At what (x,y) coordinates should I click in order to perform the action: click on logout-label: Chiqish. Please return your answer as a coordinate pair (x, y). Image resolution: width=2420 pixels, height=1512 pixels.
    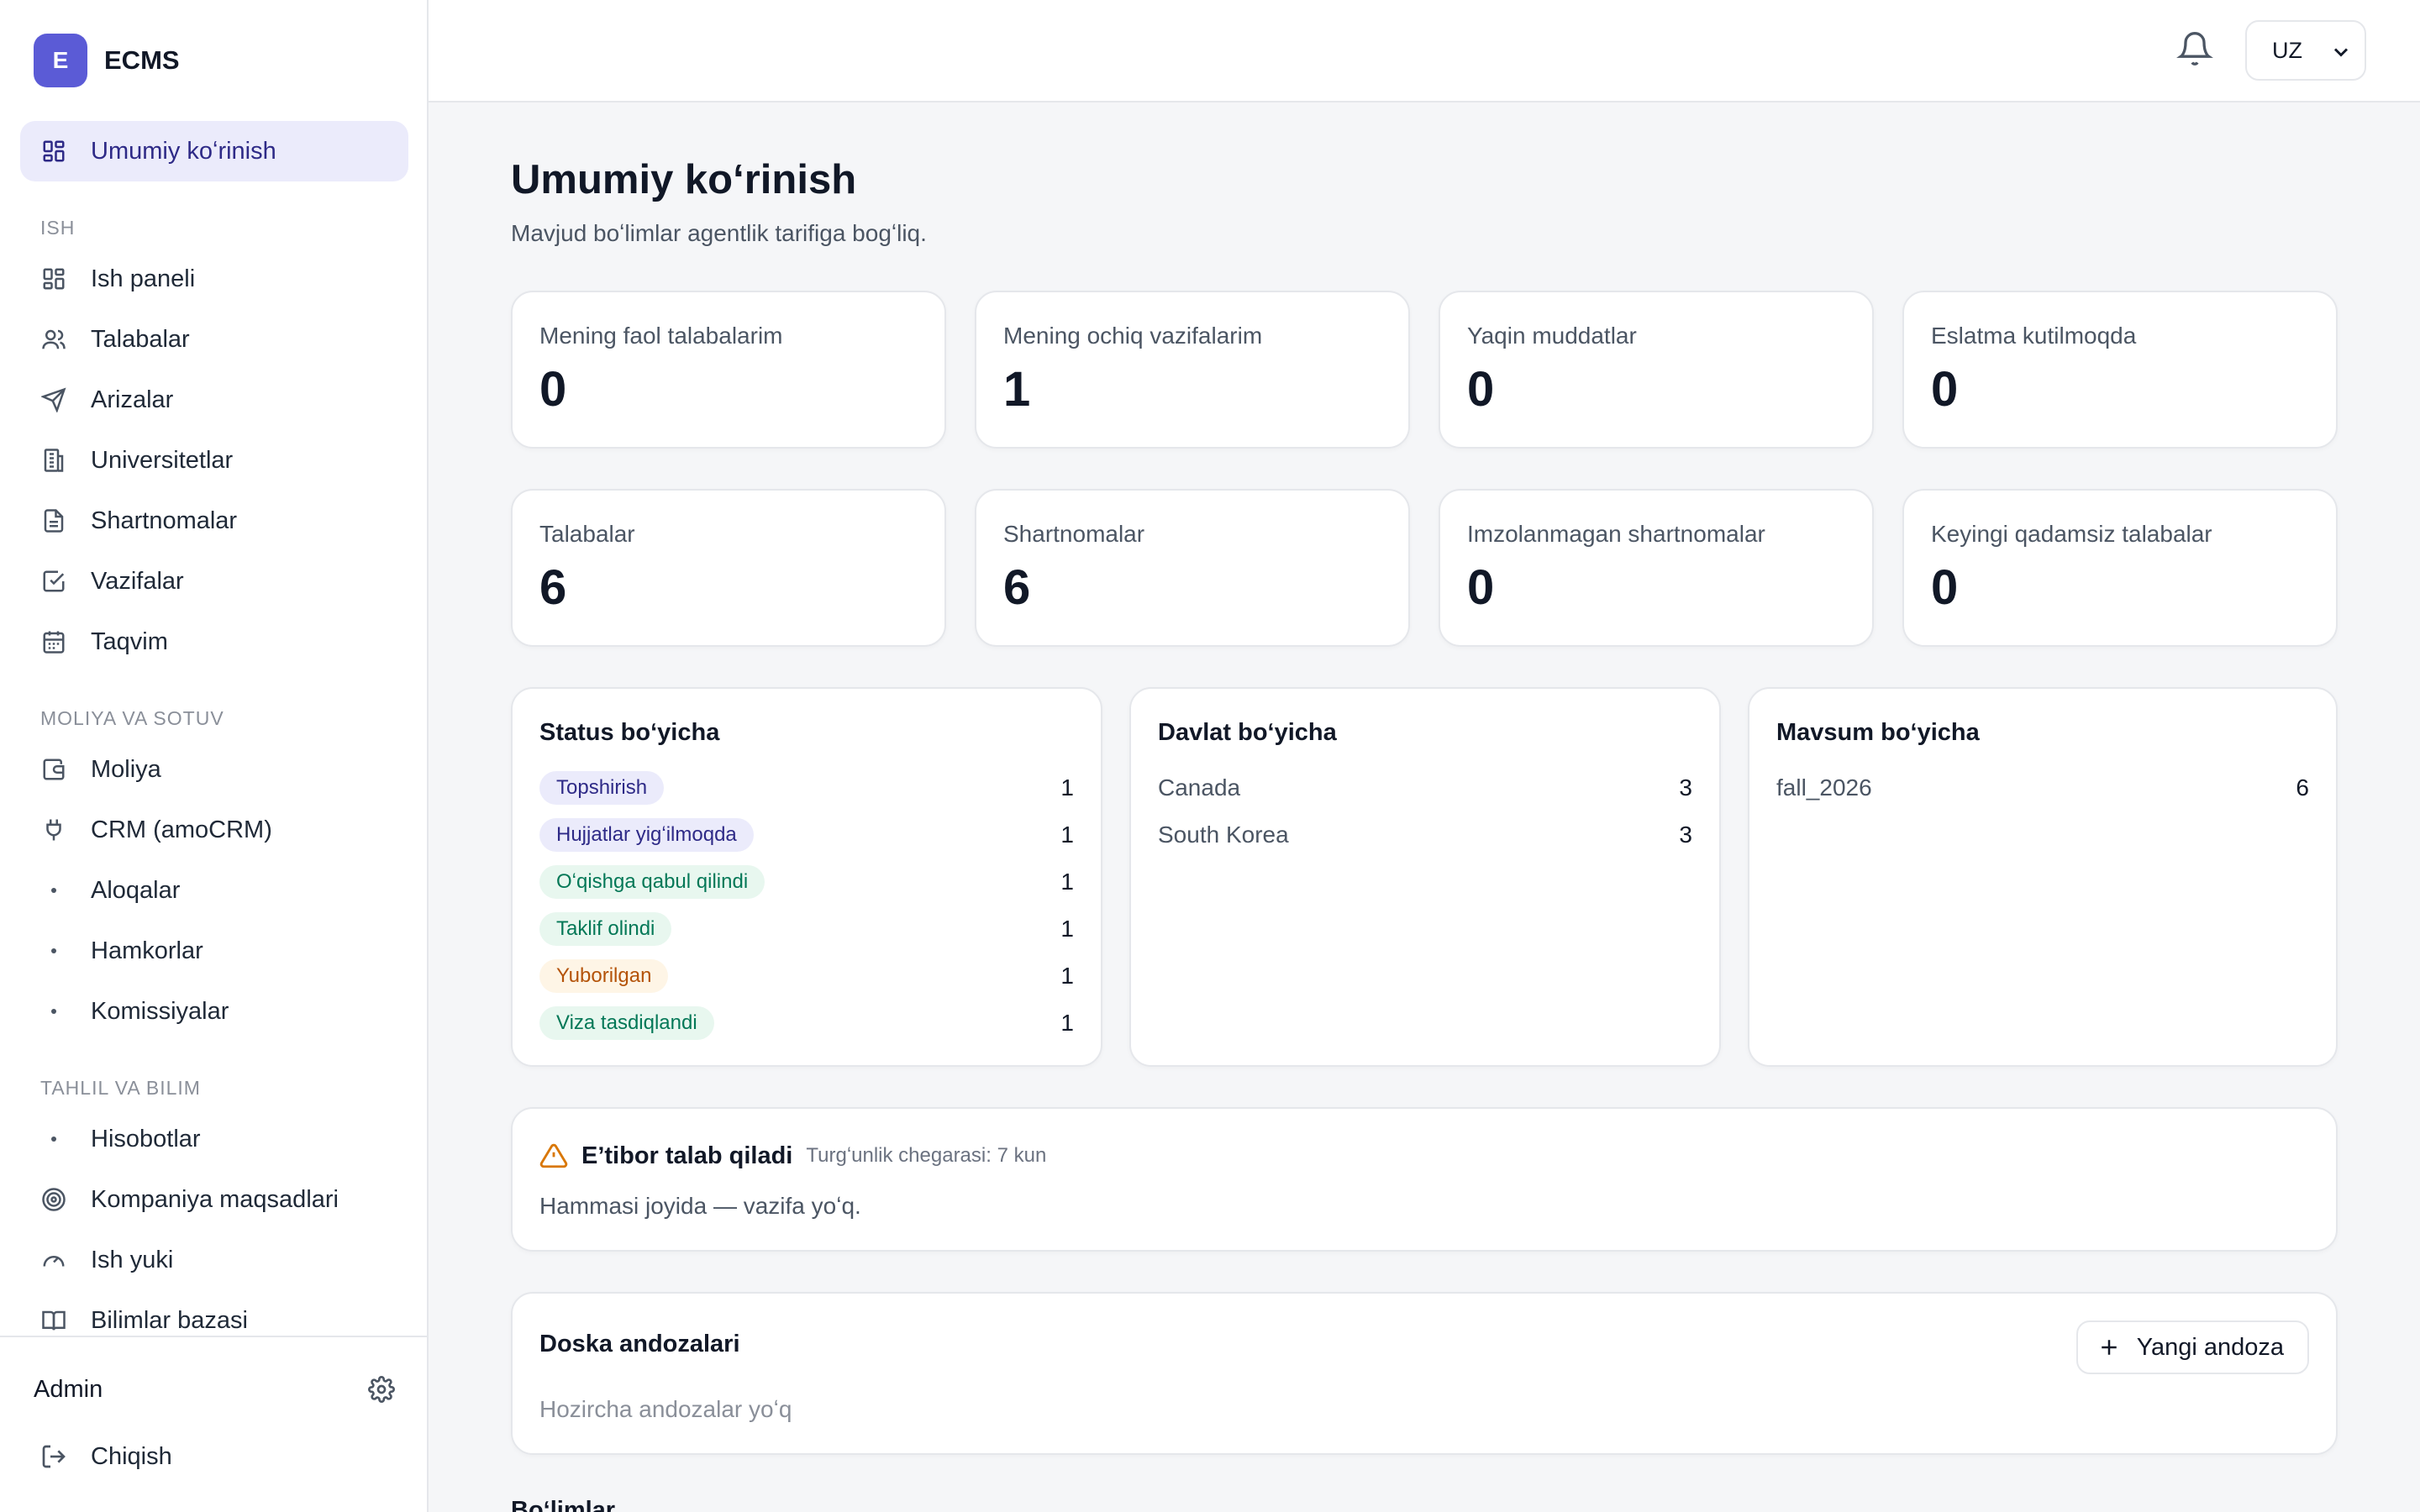
    Looking at the image, I should click on (131, 1456).